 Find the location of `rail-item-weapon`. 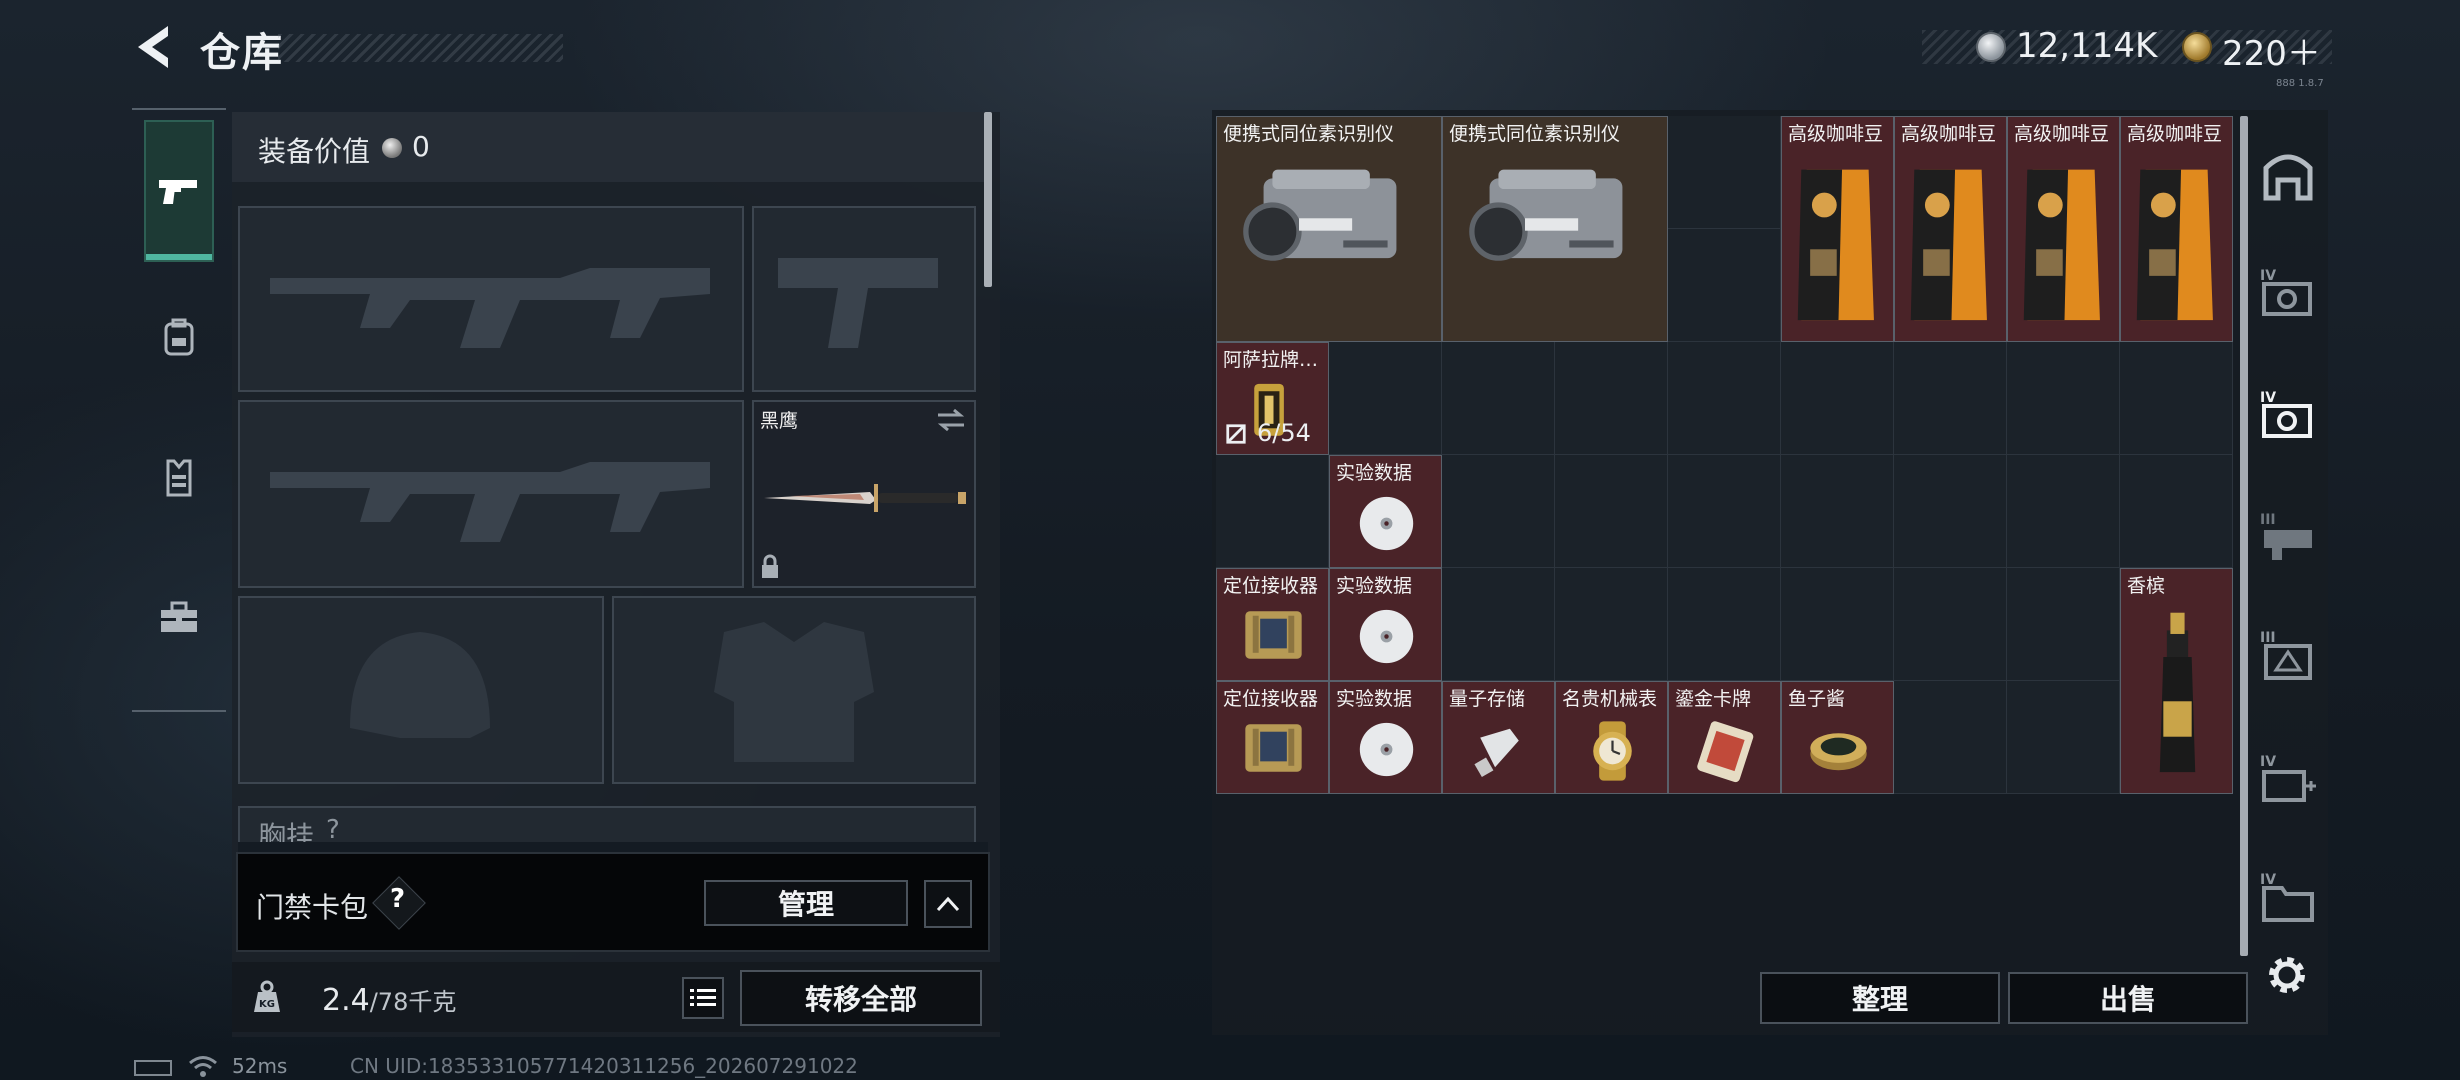

rail-item-weapon is located at coordinates (179, 191).